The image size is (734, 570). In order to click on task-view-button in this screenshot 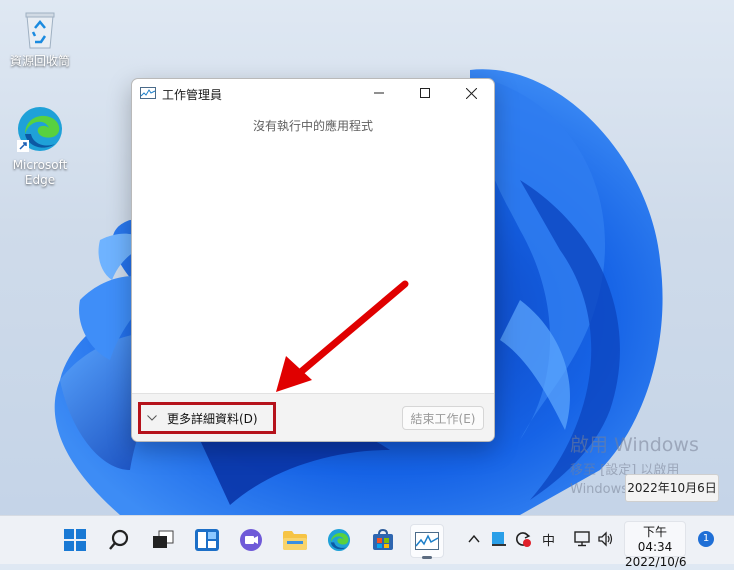, I will do `click(163, 540)`.